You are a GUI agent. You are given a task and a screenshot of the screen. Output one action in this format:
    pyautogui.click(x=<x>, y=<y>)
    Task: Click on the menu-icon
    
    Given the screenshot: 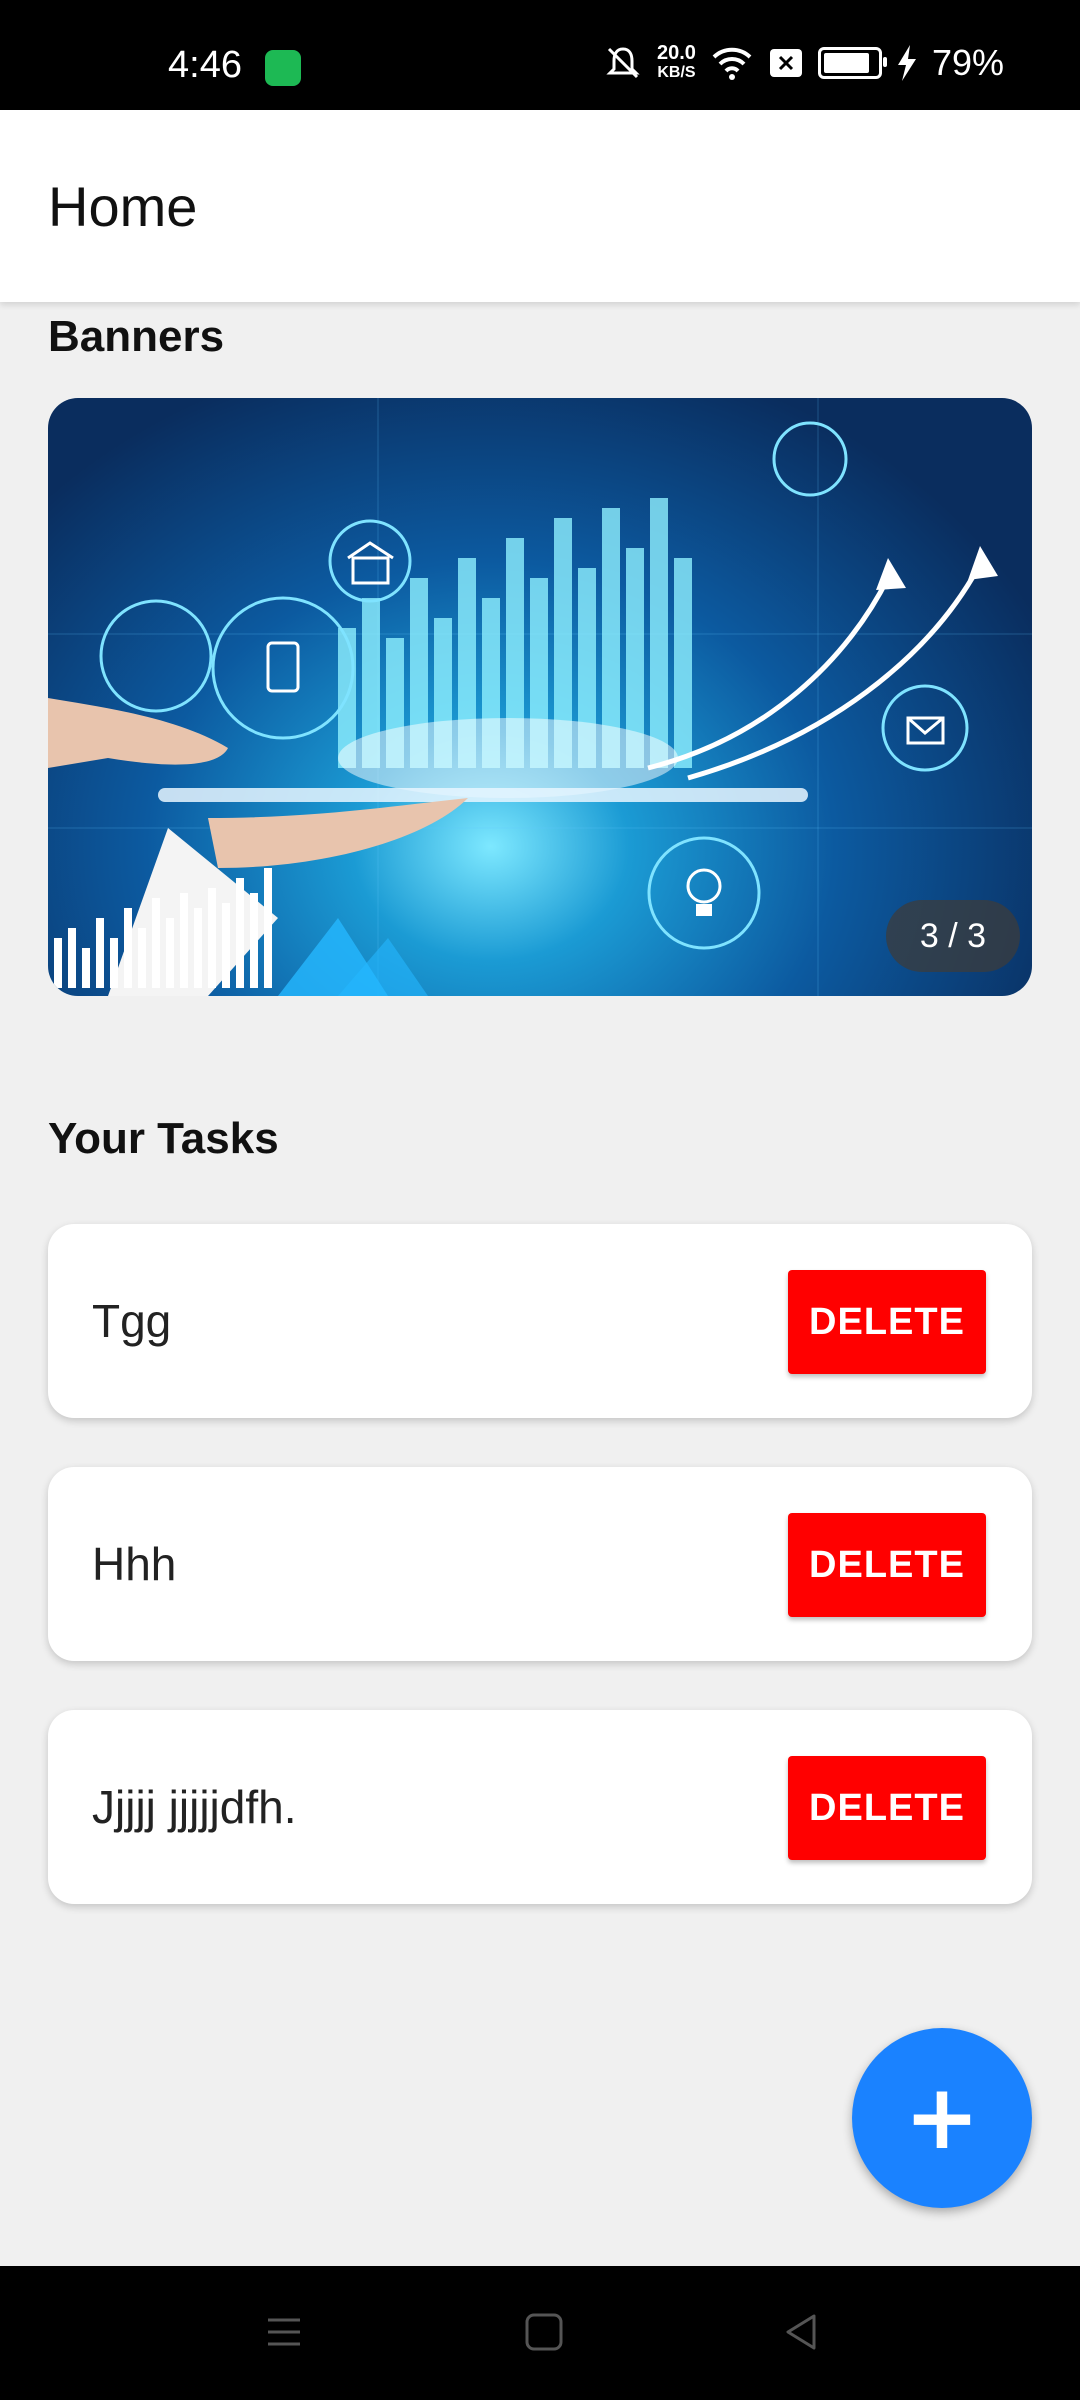 What is the action you would take?
    pyautogui.click(x=284, y=2332)
    